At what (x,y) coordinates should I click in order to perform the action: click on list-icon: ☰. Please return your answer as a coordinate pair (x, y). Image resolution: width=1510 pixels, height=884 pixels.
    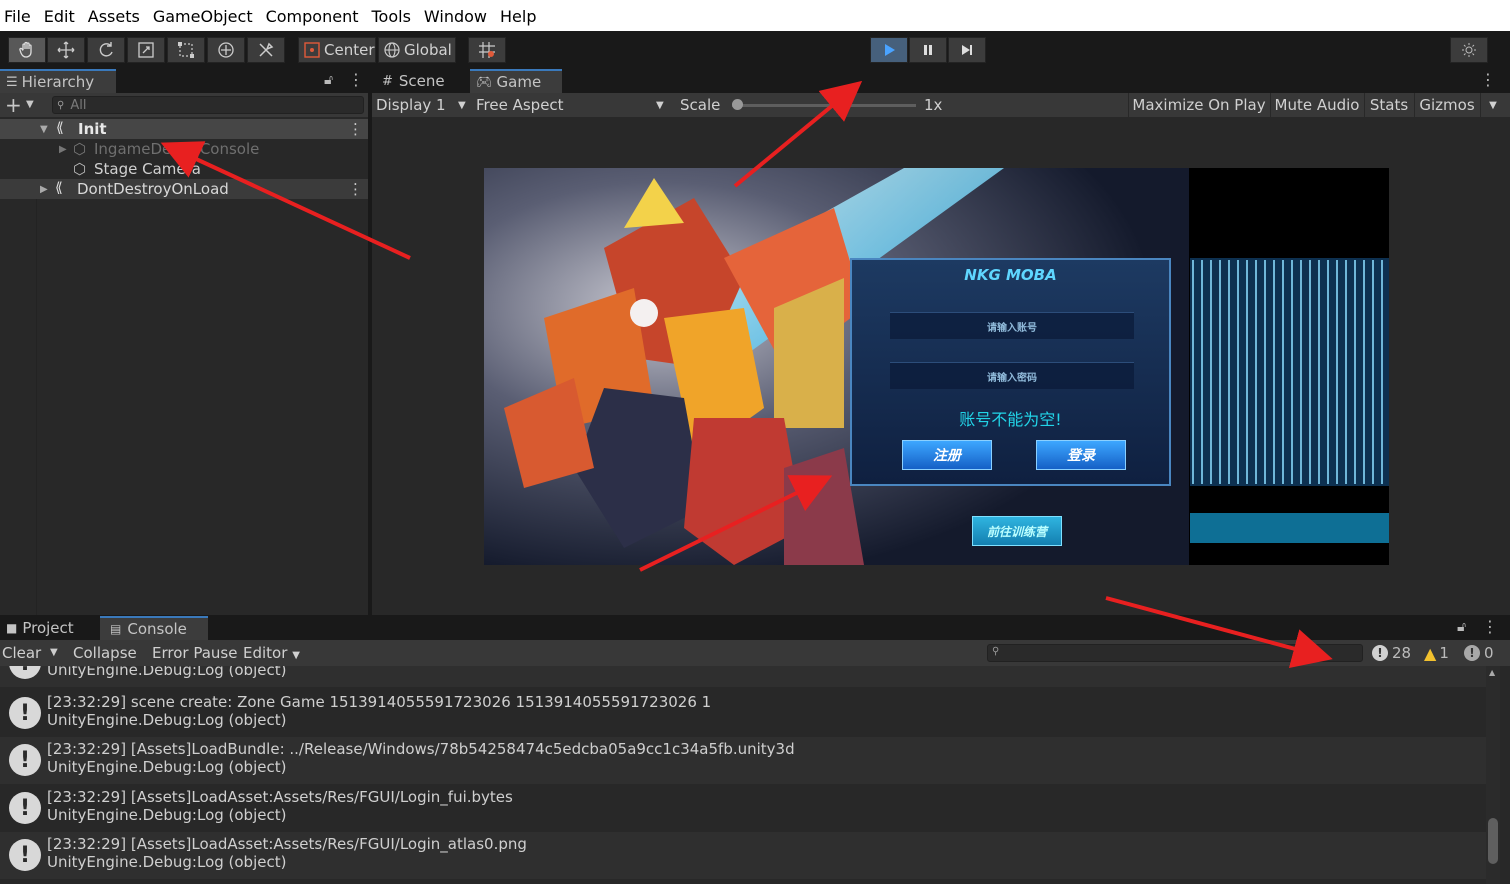
    Looking at the image, I should click on (12, 82).